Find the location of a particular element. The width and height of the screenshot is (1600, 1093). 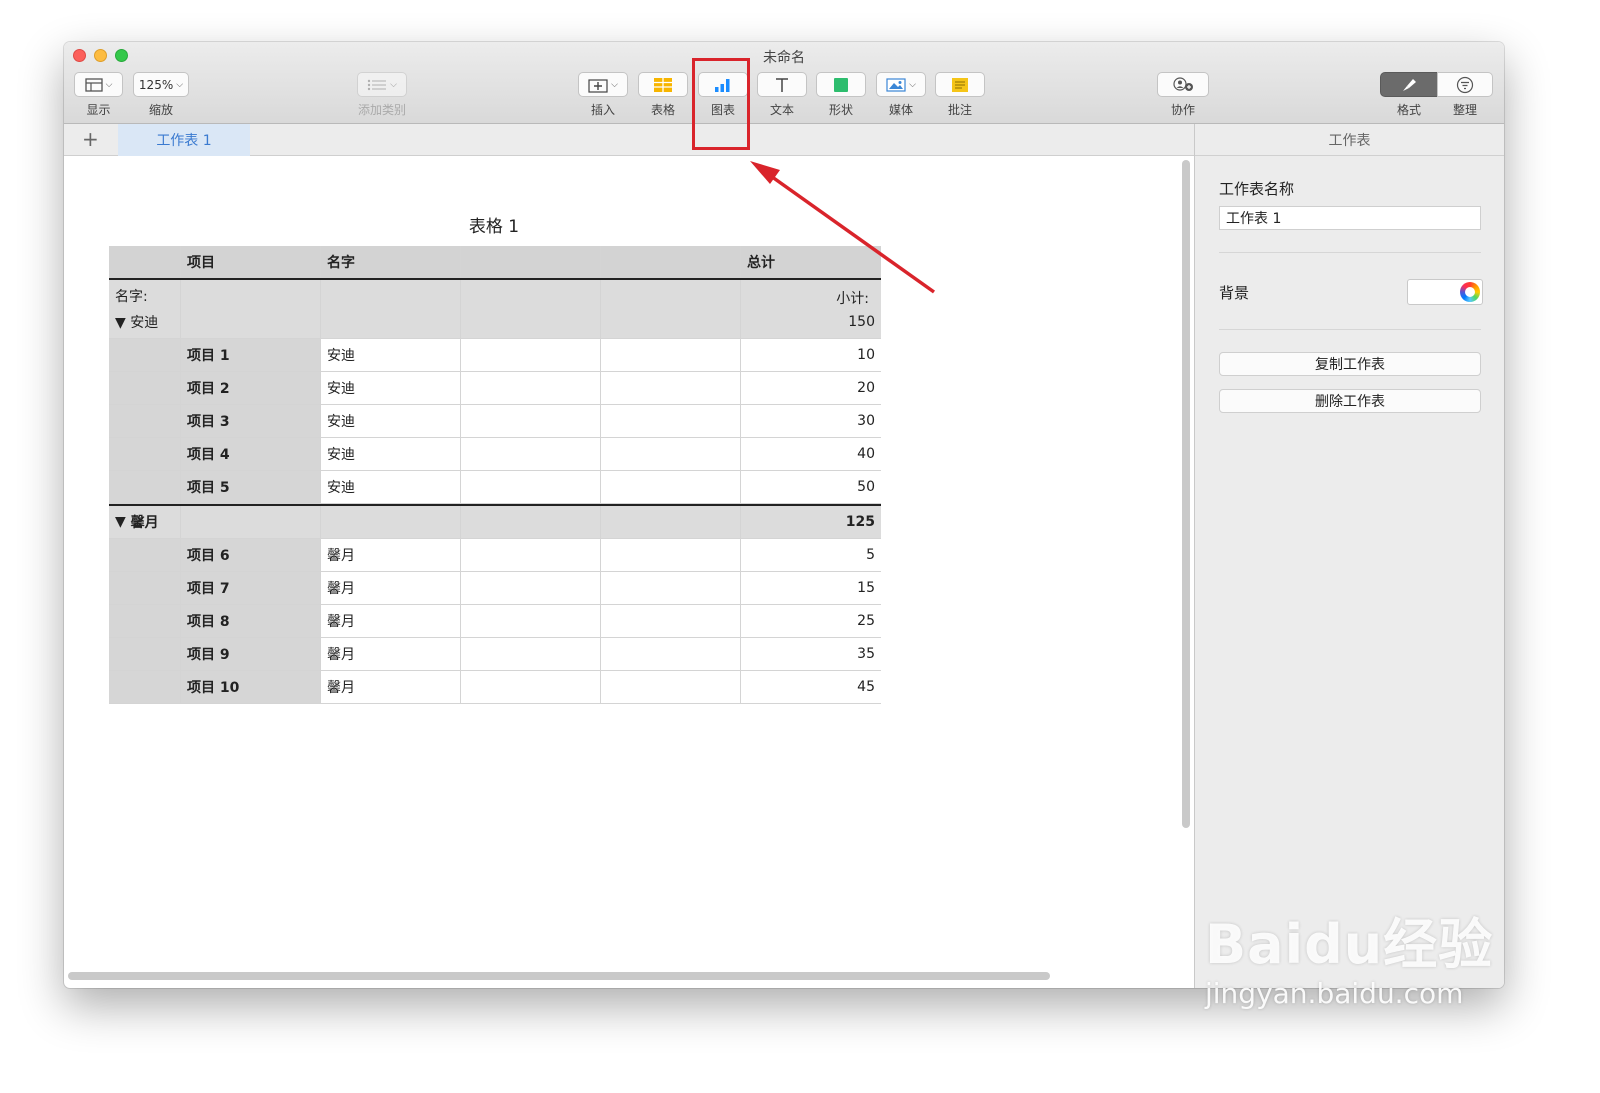

background-color-well is located at coordinates (1445, 292).